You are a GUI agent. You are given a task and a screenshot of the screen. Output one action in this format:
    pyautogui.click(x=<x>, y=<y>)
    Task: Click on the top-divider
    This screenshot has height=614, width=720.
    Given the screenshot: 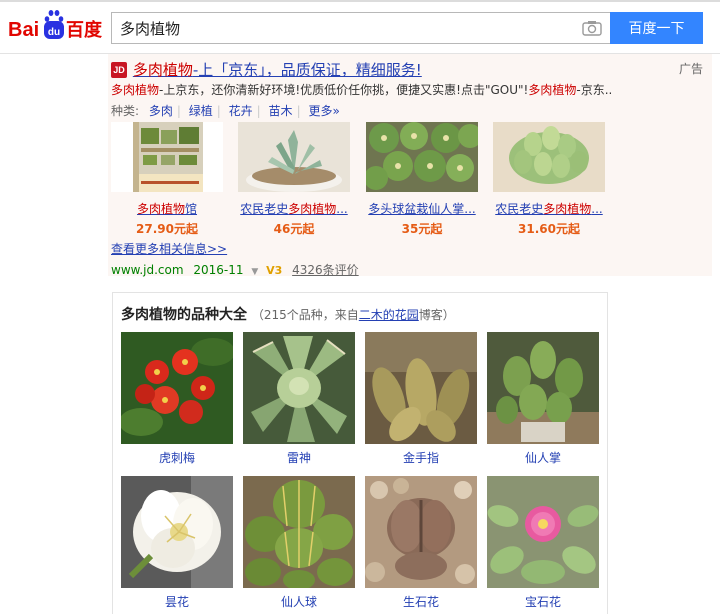 What is the action you would take?
    pyautogui.click(x=360, y=1)
    